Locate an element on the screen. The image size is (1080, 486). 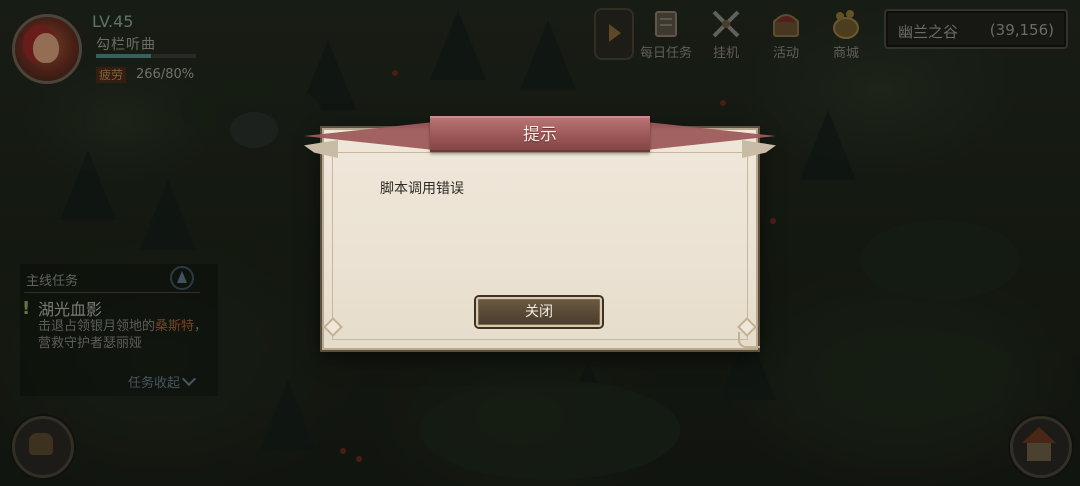
dialog-title: 提示 is located at coordinates (540, 135).